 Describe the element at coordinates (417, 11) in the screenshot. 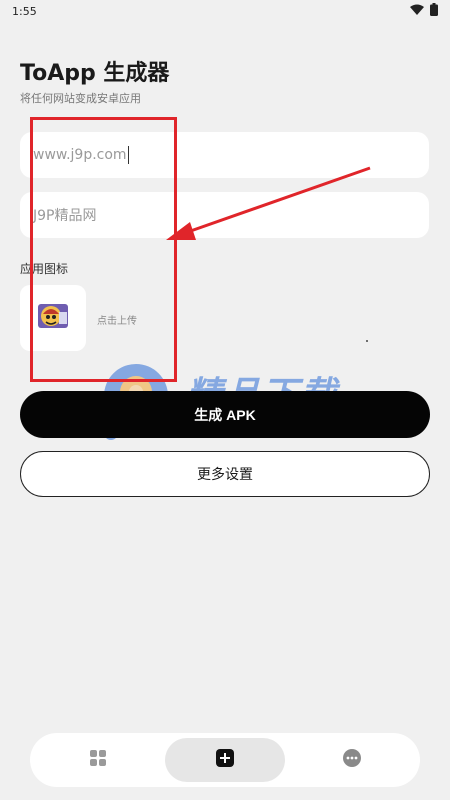

I see `wifi-icon` at that location.